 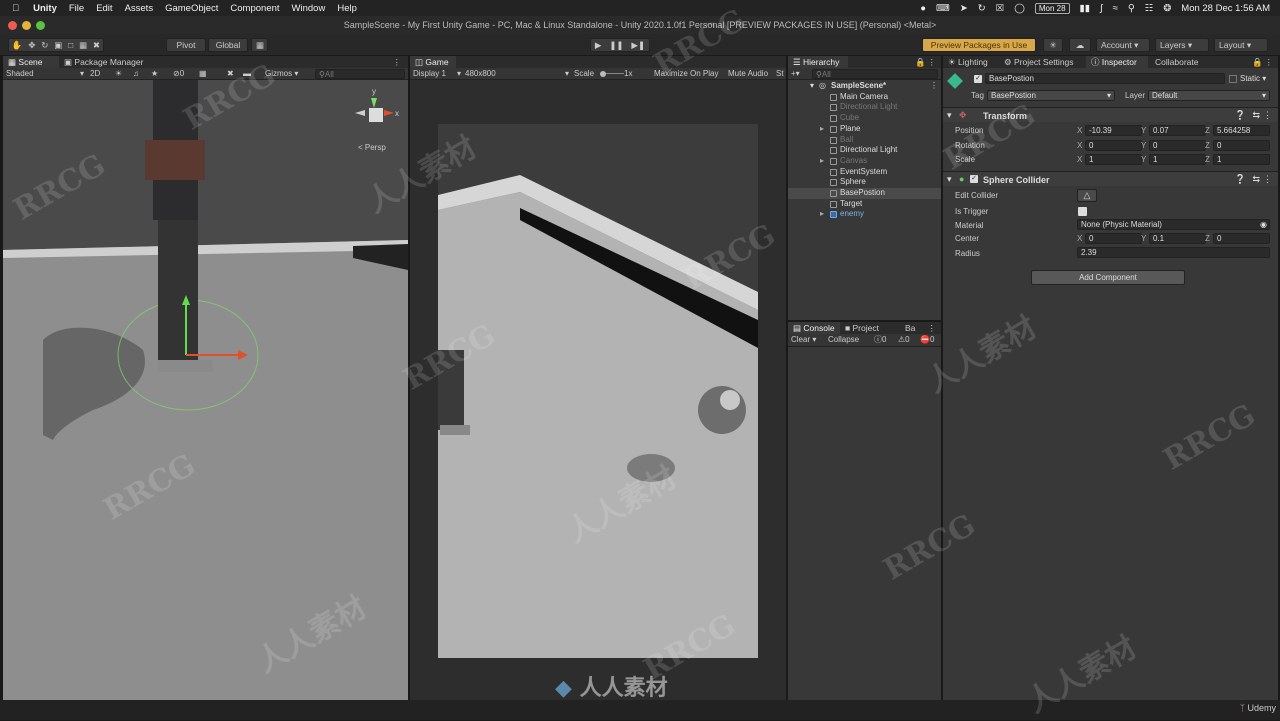 I want to click on menu-window: Window, so click(x=309, y=8).